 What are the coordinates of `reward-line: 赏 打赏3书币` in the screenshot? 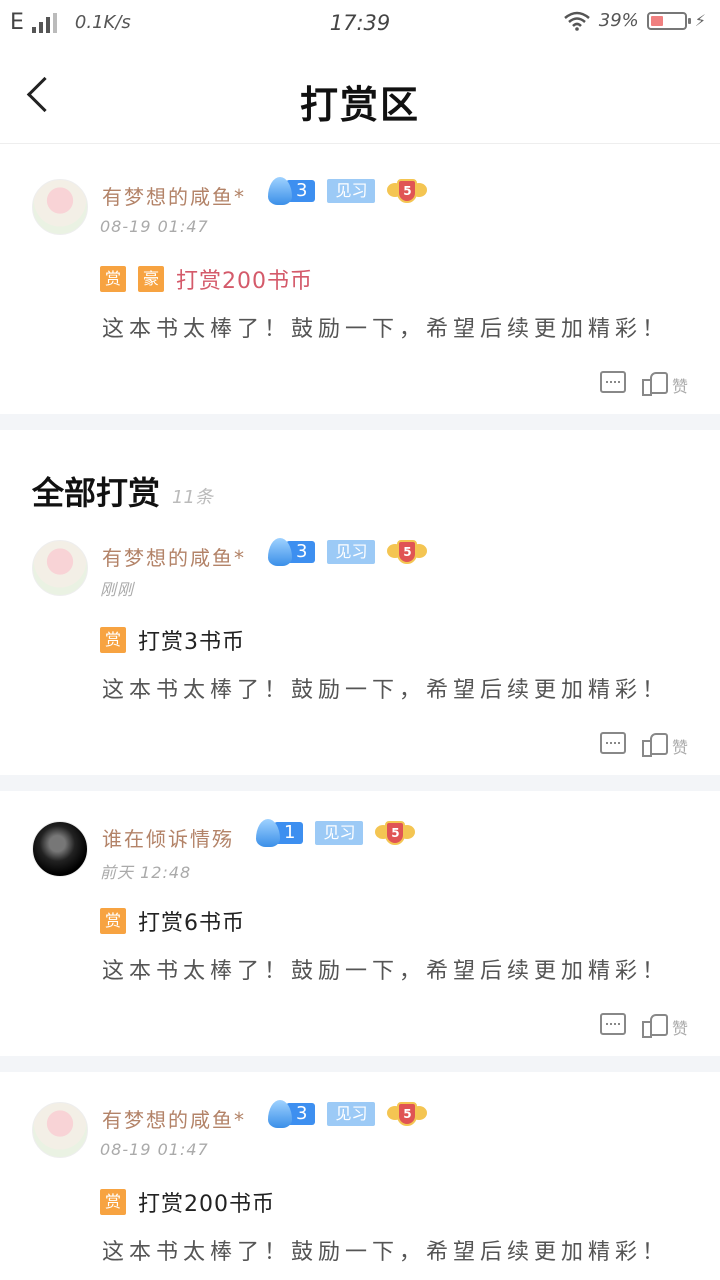 It's located at (172, 640).